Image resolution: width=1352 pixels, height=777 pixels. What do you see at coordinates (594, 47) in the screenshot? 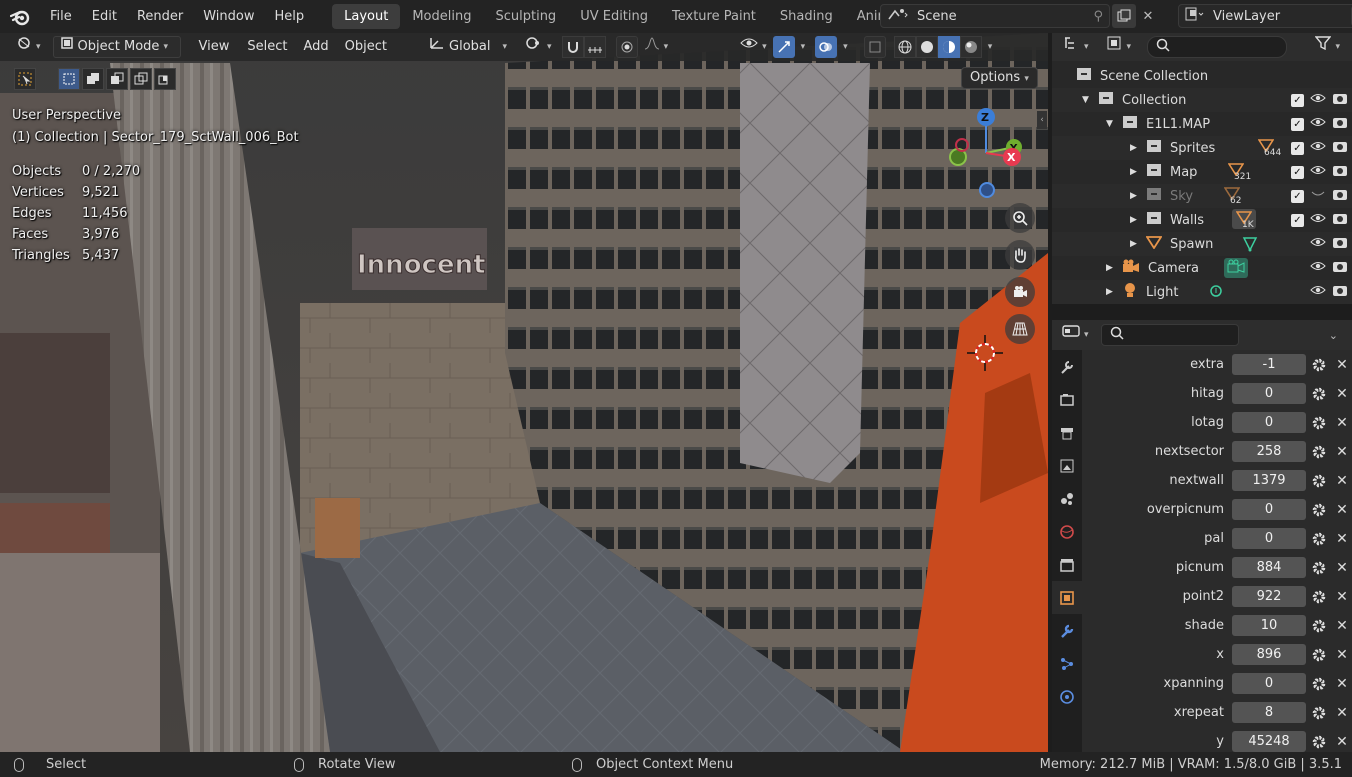
I see `snap-target-icon` at bounding box center [594, 47].